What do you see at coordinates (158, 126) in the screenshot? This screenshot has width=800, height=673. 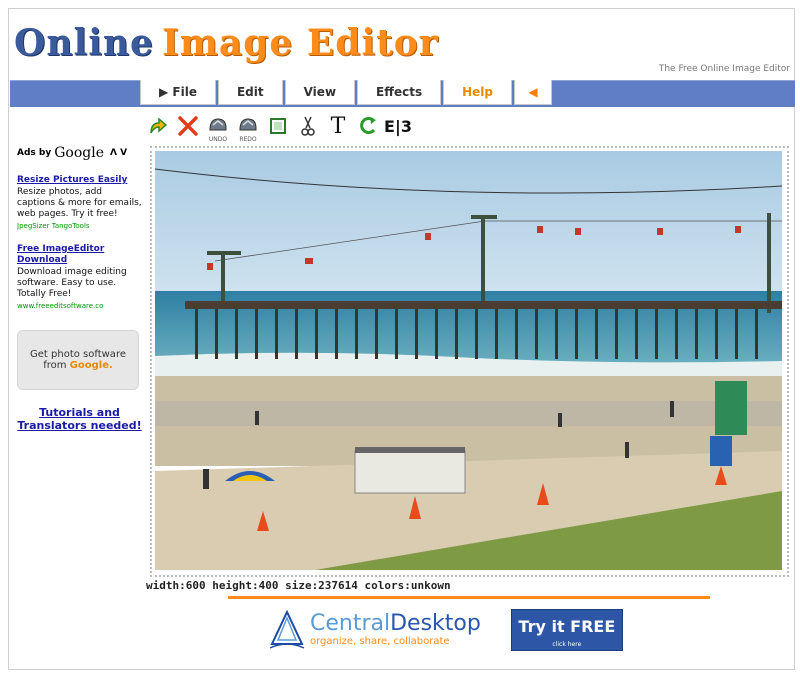 I see `upload-icon` at bounding box center [158, 126].